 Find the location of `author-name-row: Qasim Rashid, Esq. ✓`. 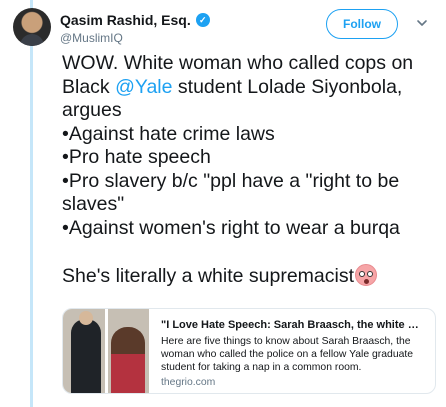

author-name-row: Qasim Rashid, Esq. ✓ is located at coordinates (135, 20).